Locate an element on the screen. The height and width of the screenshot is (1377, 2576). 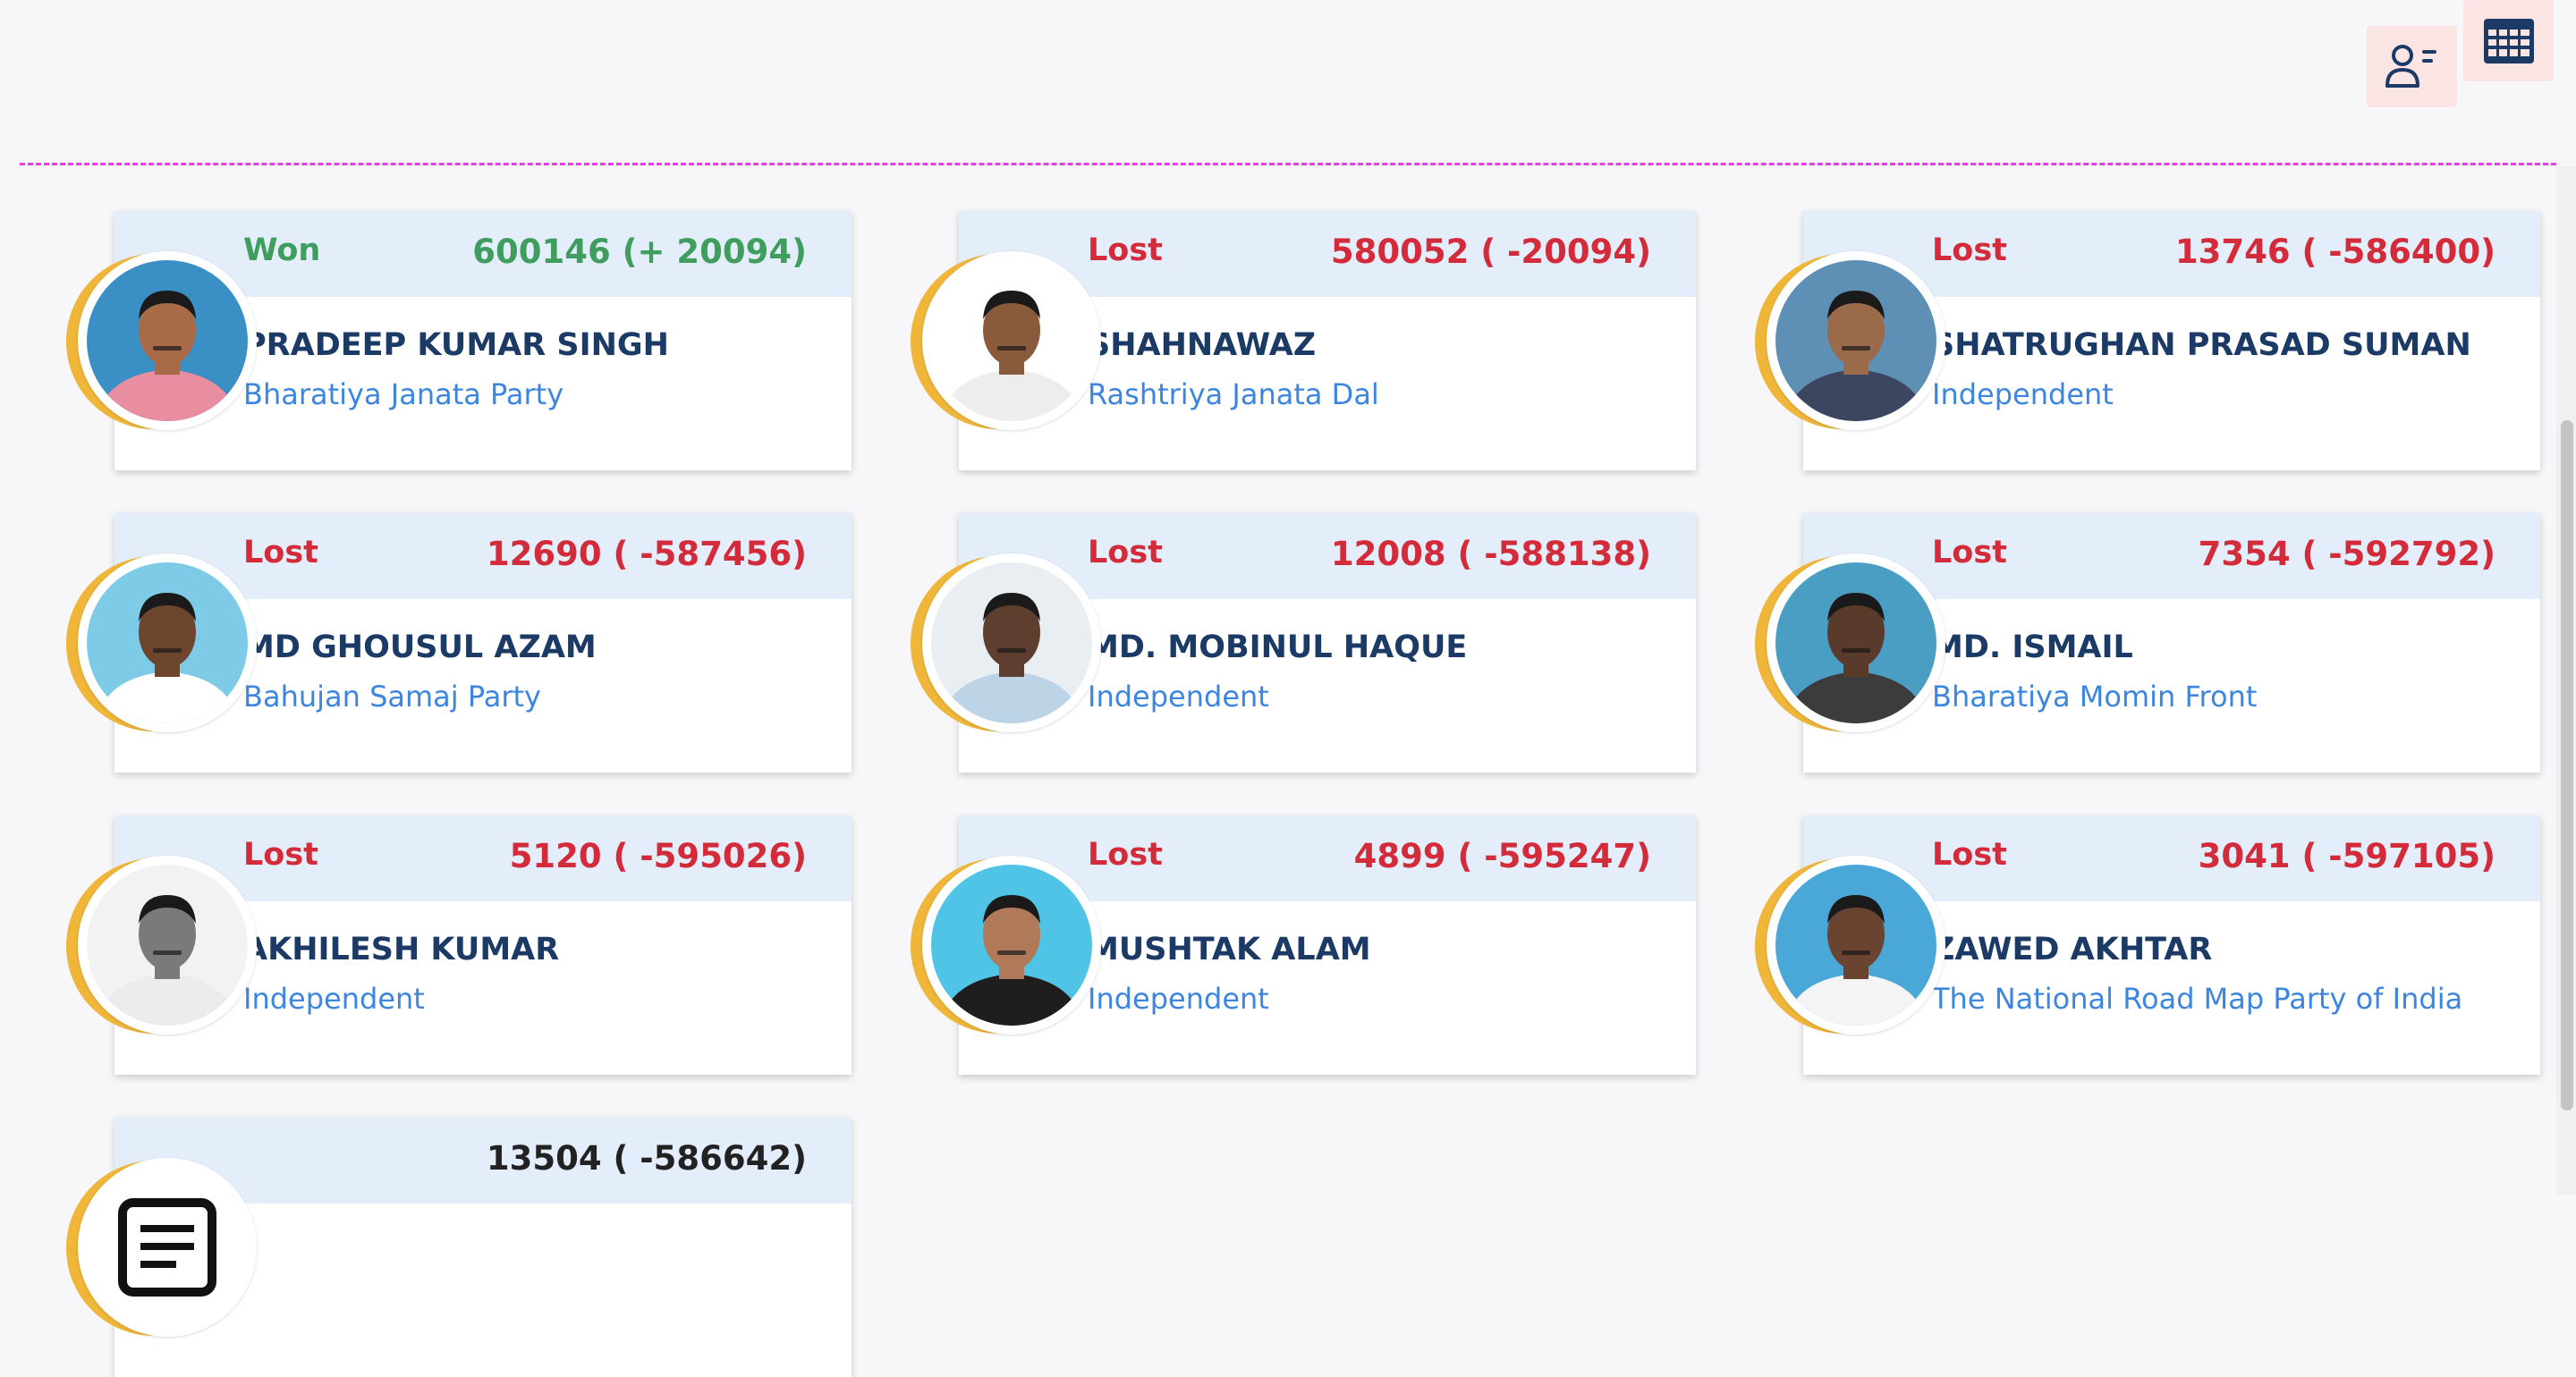
candidate-name: MD. ISMAIL is located at coordinates (2032, 647).